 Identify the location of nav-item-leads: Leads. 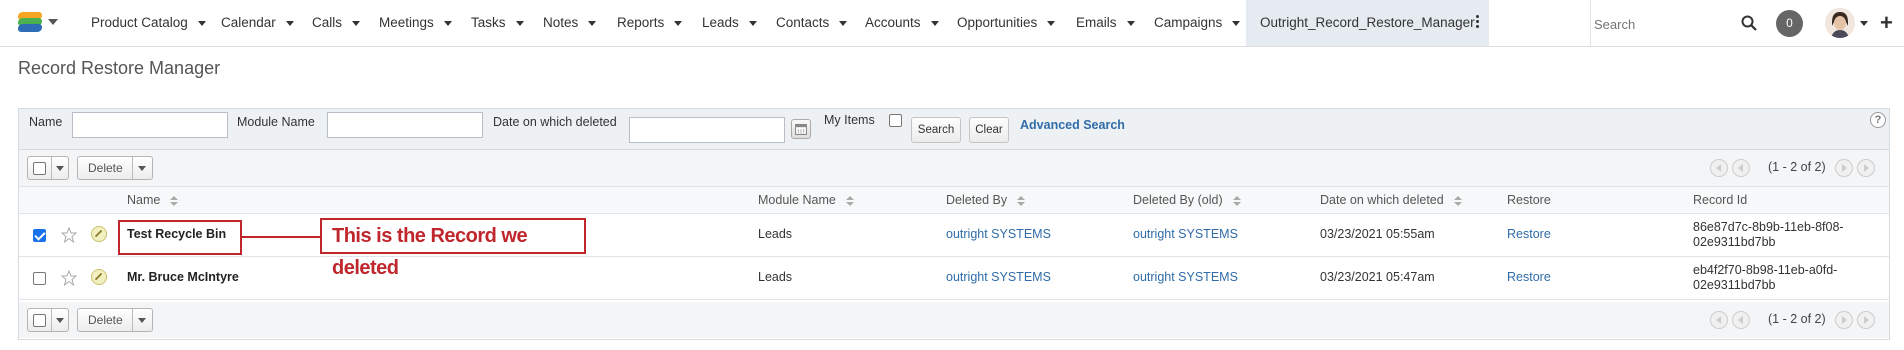
(729, 23).